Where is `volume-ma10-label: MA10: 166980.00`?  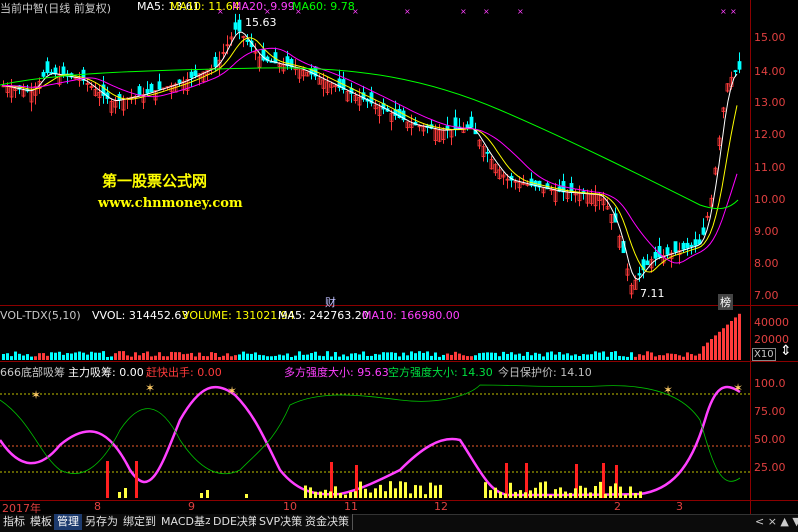 volume-ma10-label: MA10: 166980.00 is located at coordinates (411, 315).